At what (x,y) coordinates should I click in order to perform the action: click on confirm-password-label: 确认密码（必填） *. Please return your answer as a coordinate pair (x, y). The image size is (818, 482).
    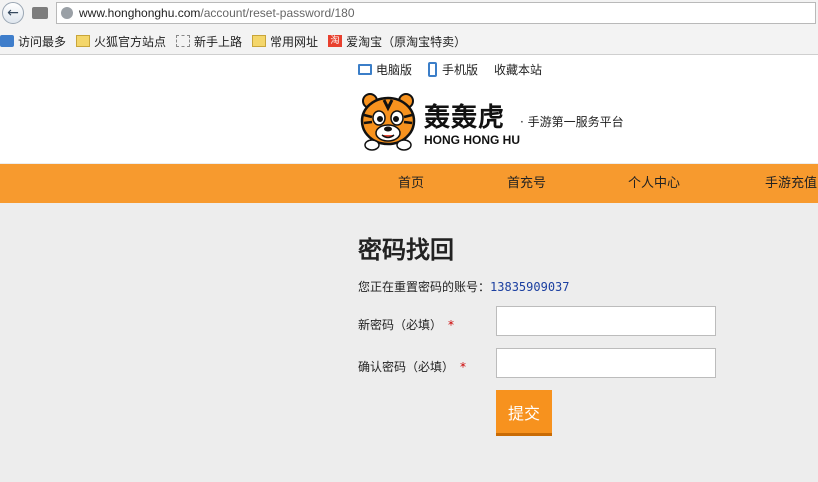
    Looking at the image, I should click on (412, 367).